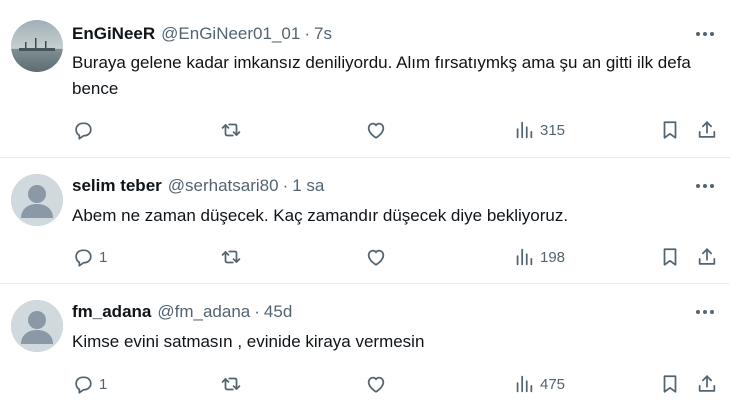 The width and height of the screenshot is (730, 420). What do you see at coordinates (203, 312) in the screenshot?
I see `user-handle: @fm_adana` at bounding box center [203, 312].